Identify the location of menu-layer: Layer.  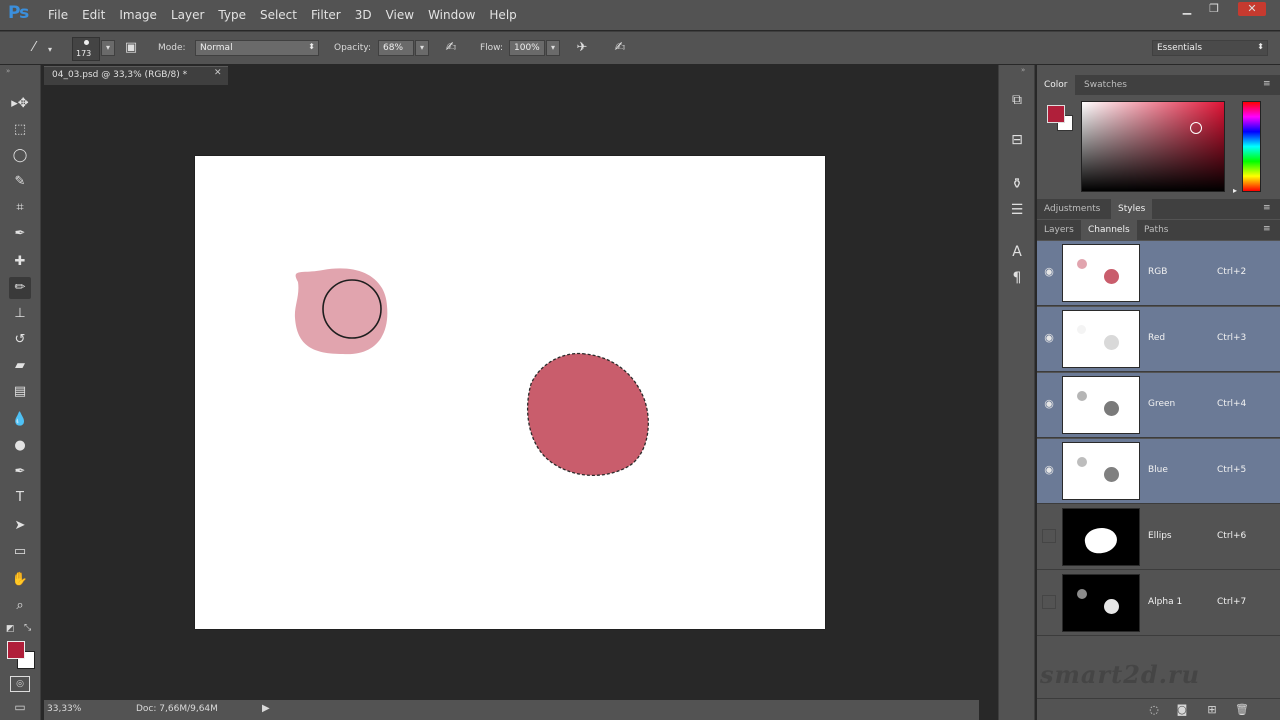
(187, 15).